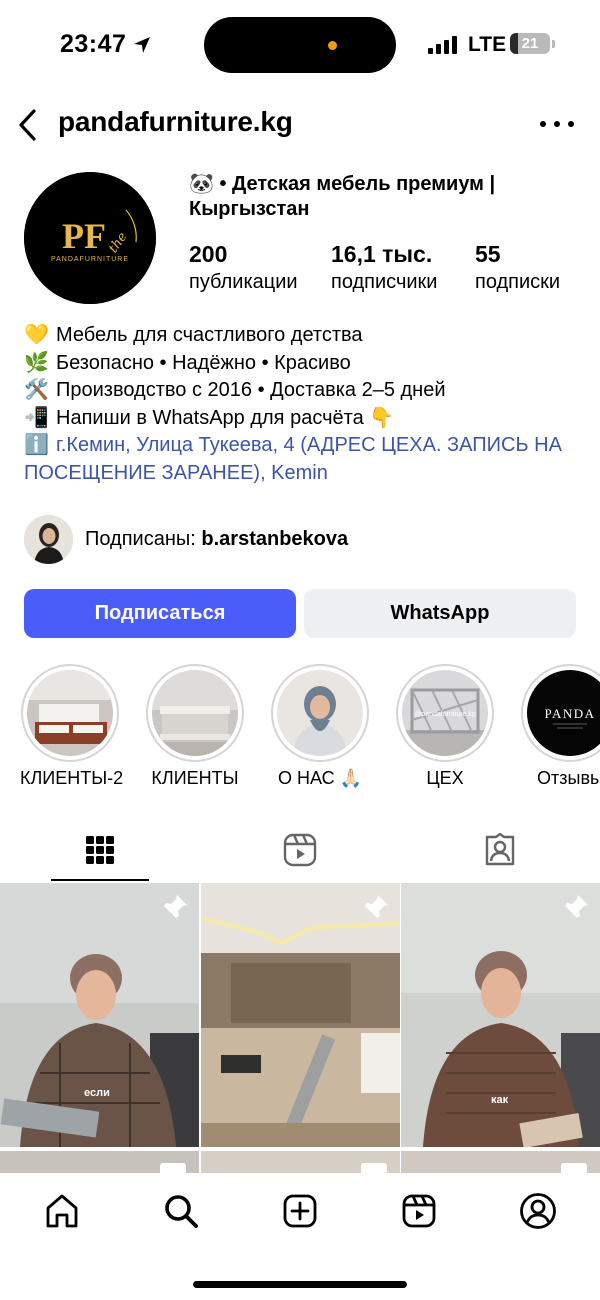 The height and width of the screenshot is (1300, 600). Describe the element at coordinates (514, 43) in the screenshot. I see `battery-fill` at that location.